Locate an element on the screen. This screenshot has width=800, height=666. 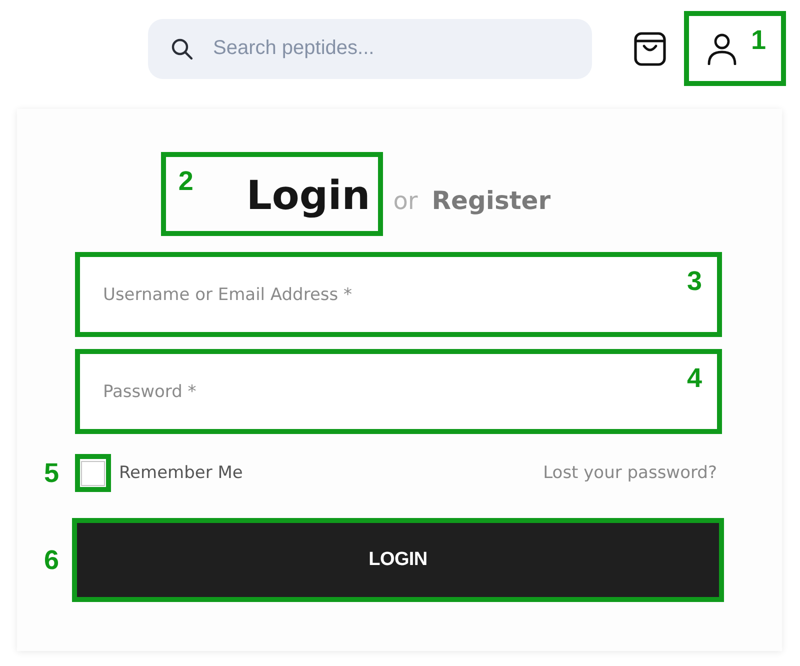
annotation-number: 4 is located at coordinates (694, 378).